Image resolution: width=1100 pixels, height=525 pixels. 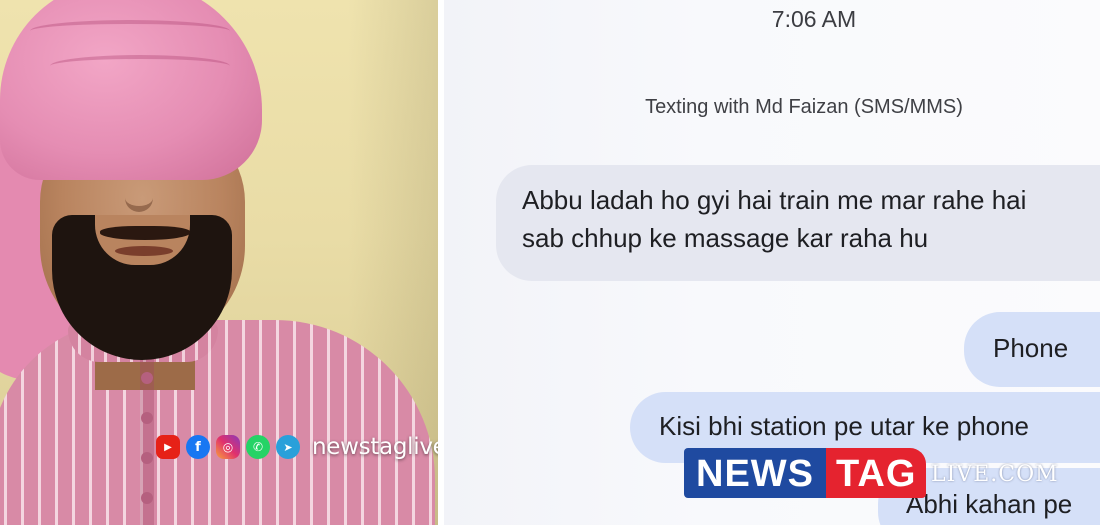 I want to click on message-timestamp: 7:06 AM, so click(x=814, y=19).